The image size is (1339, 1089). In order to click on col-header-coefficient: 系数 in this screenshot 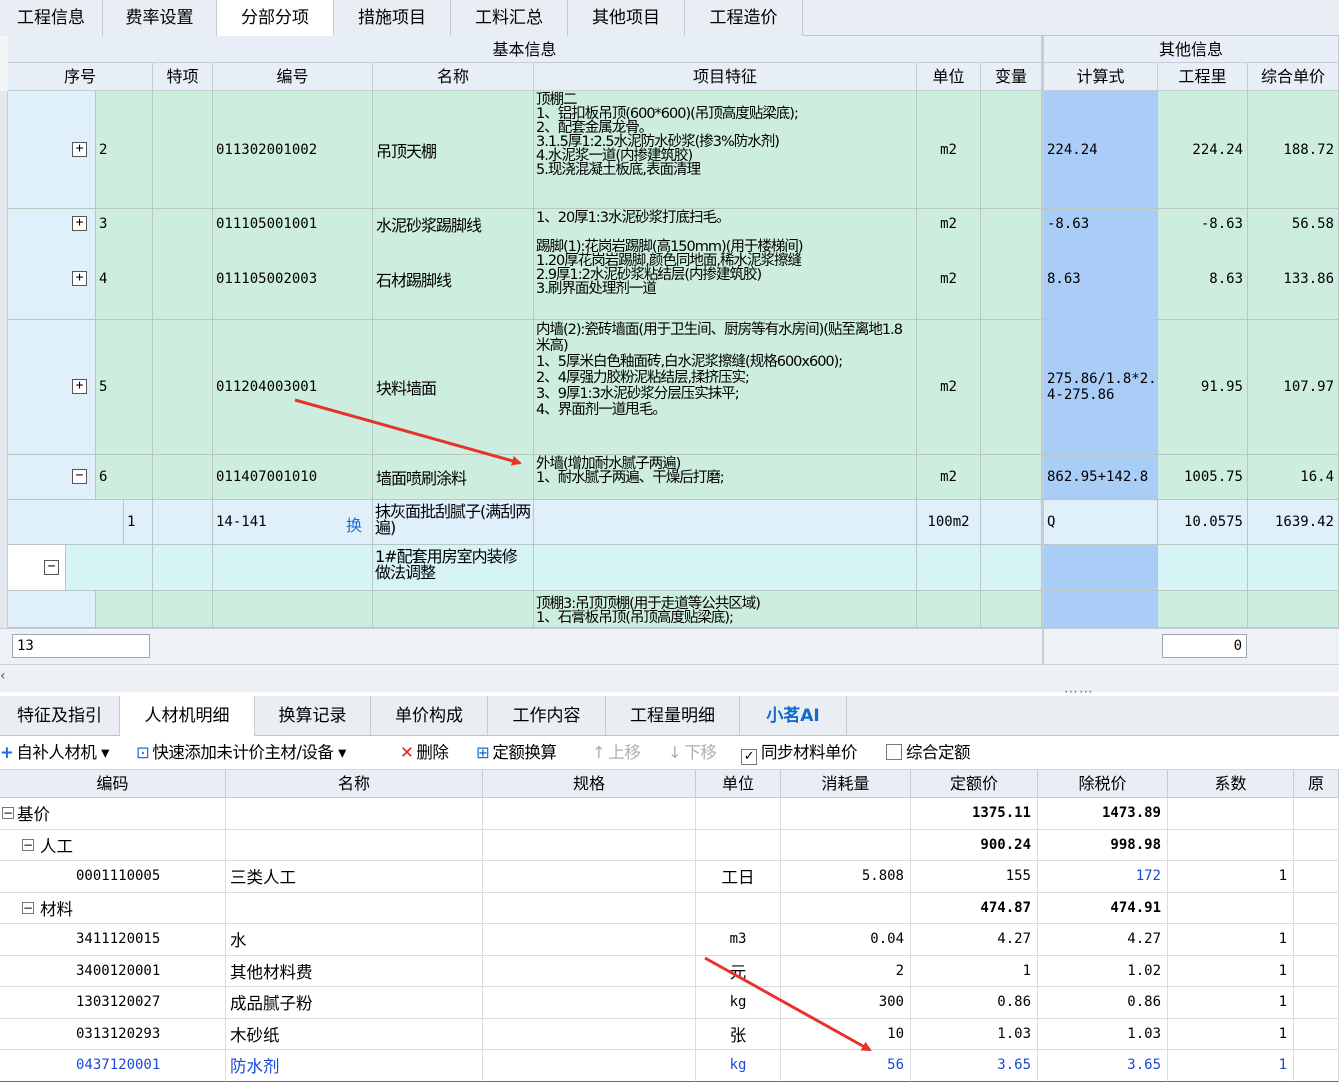, I will do `click(1231, 784)`.